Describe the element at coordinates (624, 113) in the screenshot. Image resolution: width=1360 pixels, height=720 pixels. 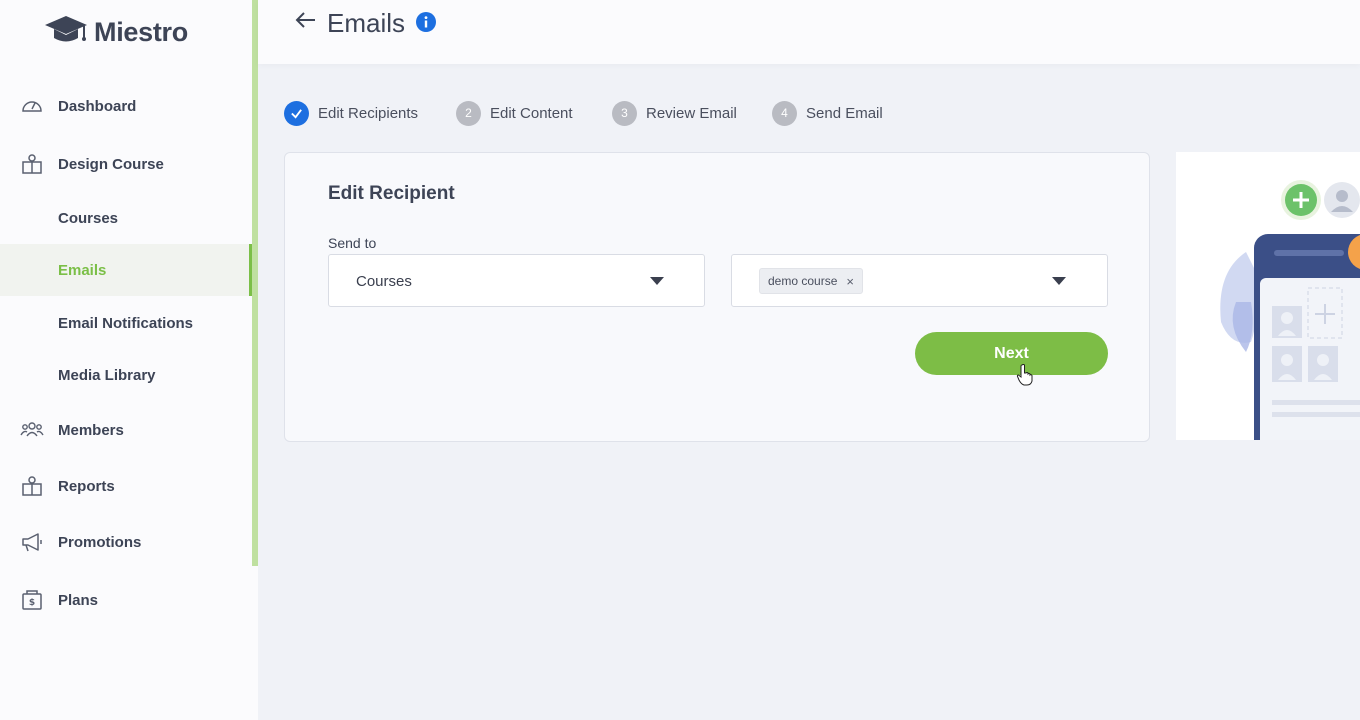
I see `step-number: 3` at that location.